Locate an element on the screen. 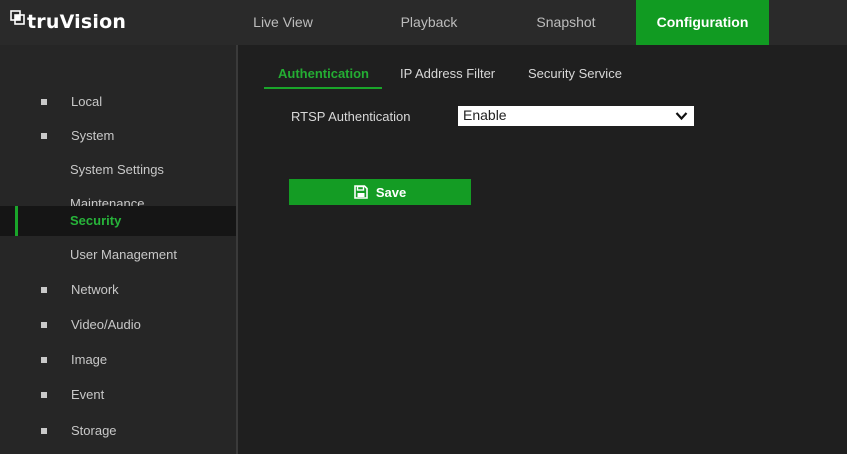 This screenshot has height=454, width=847. sidebar-item-network: Network is located at coordinates (118, 290).